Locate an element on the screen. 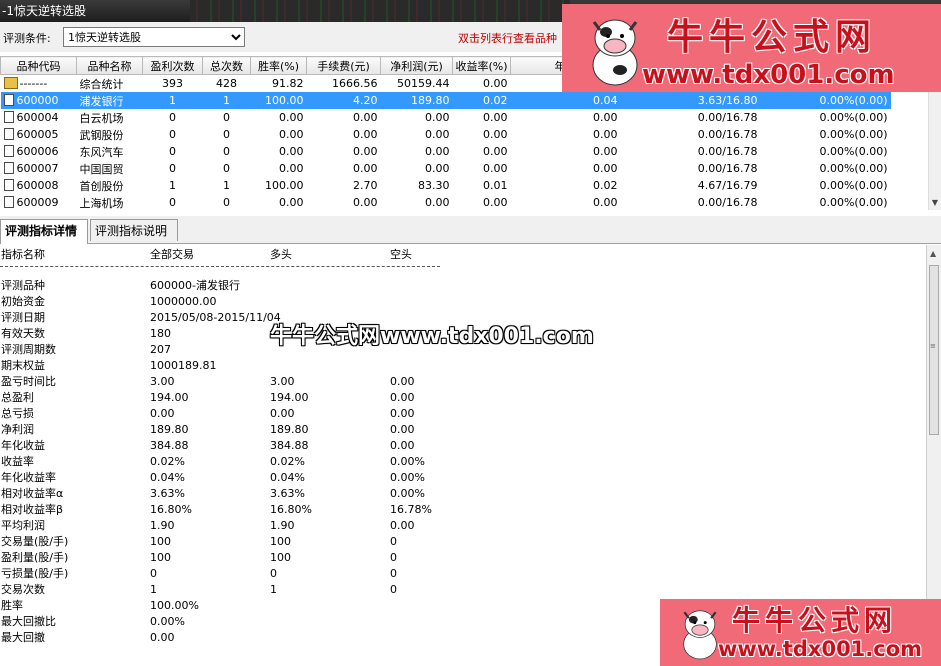  all-trades-value: 0.00% is located at coordinates (167, 621).